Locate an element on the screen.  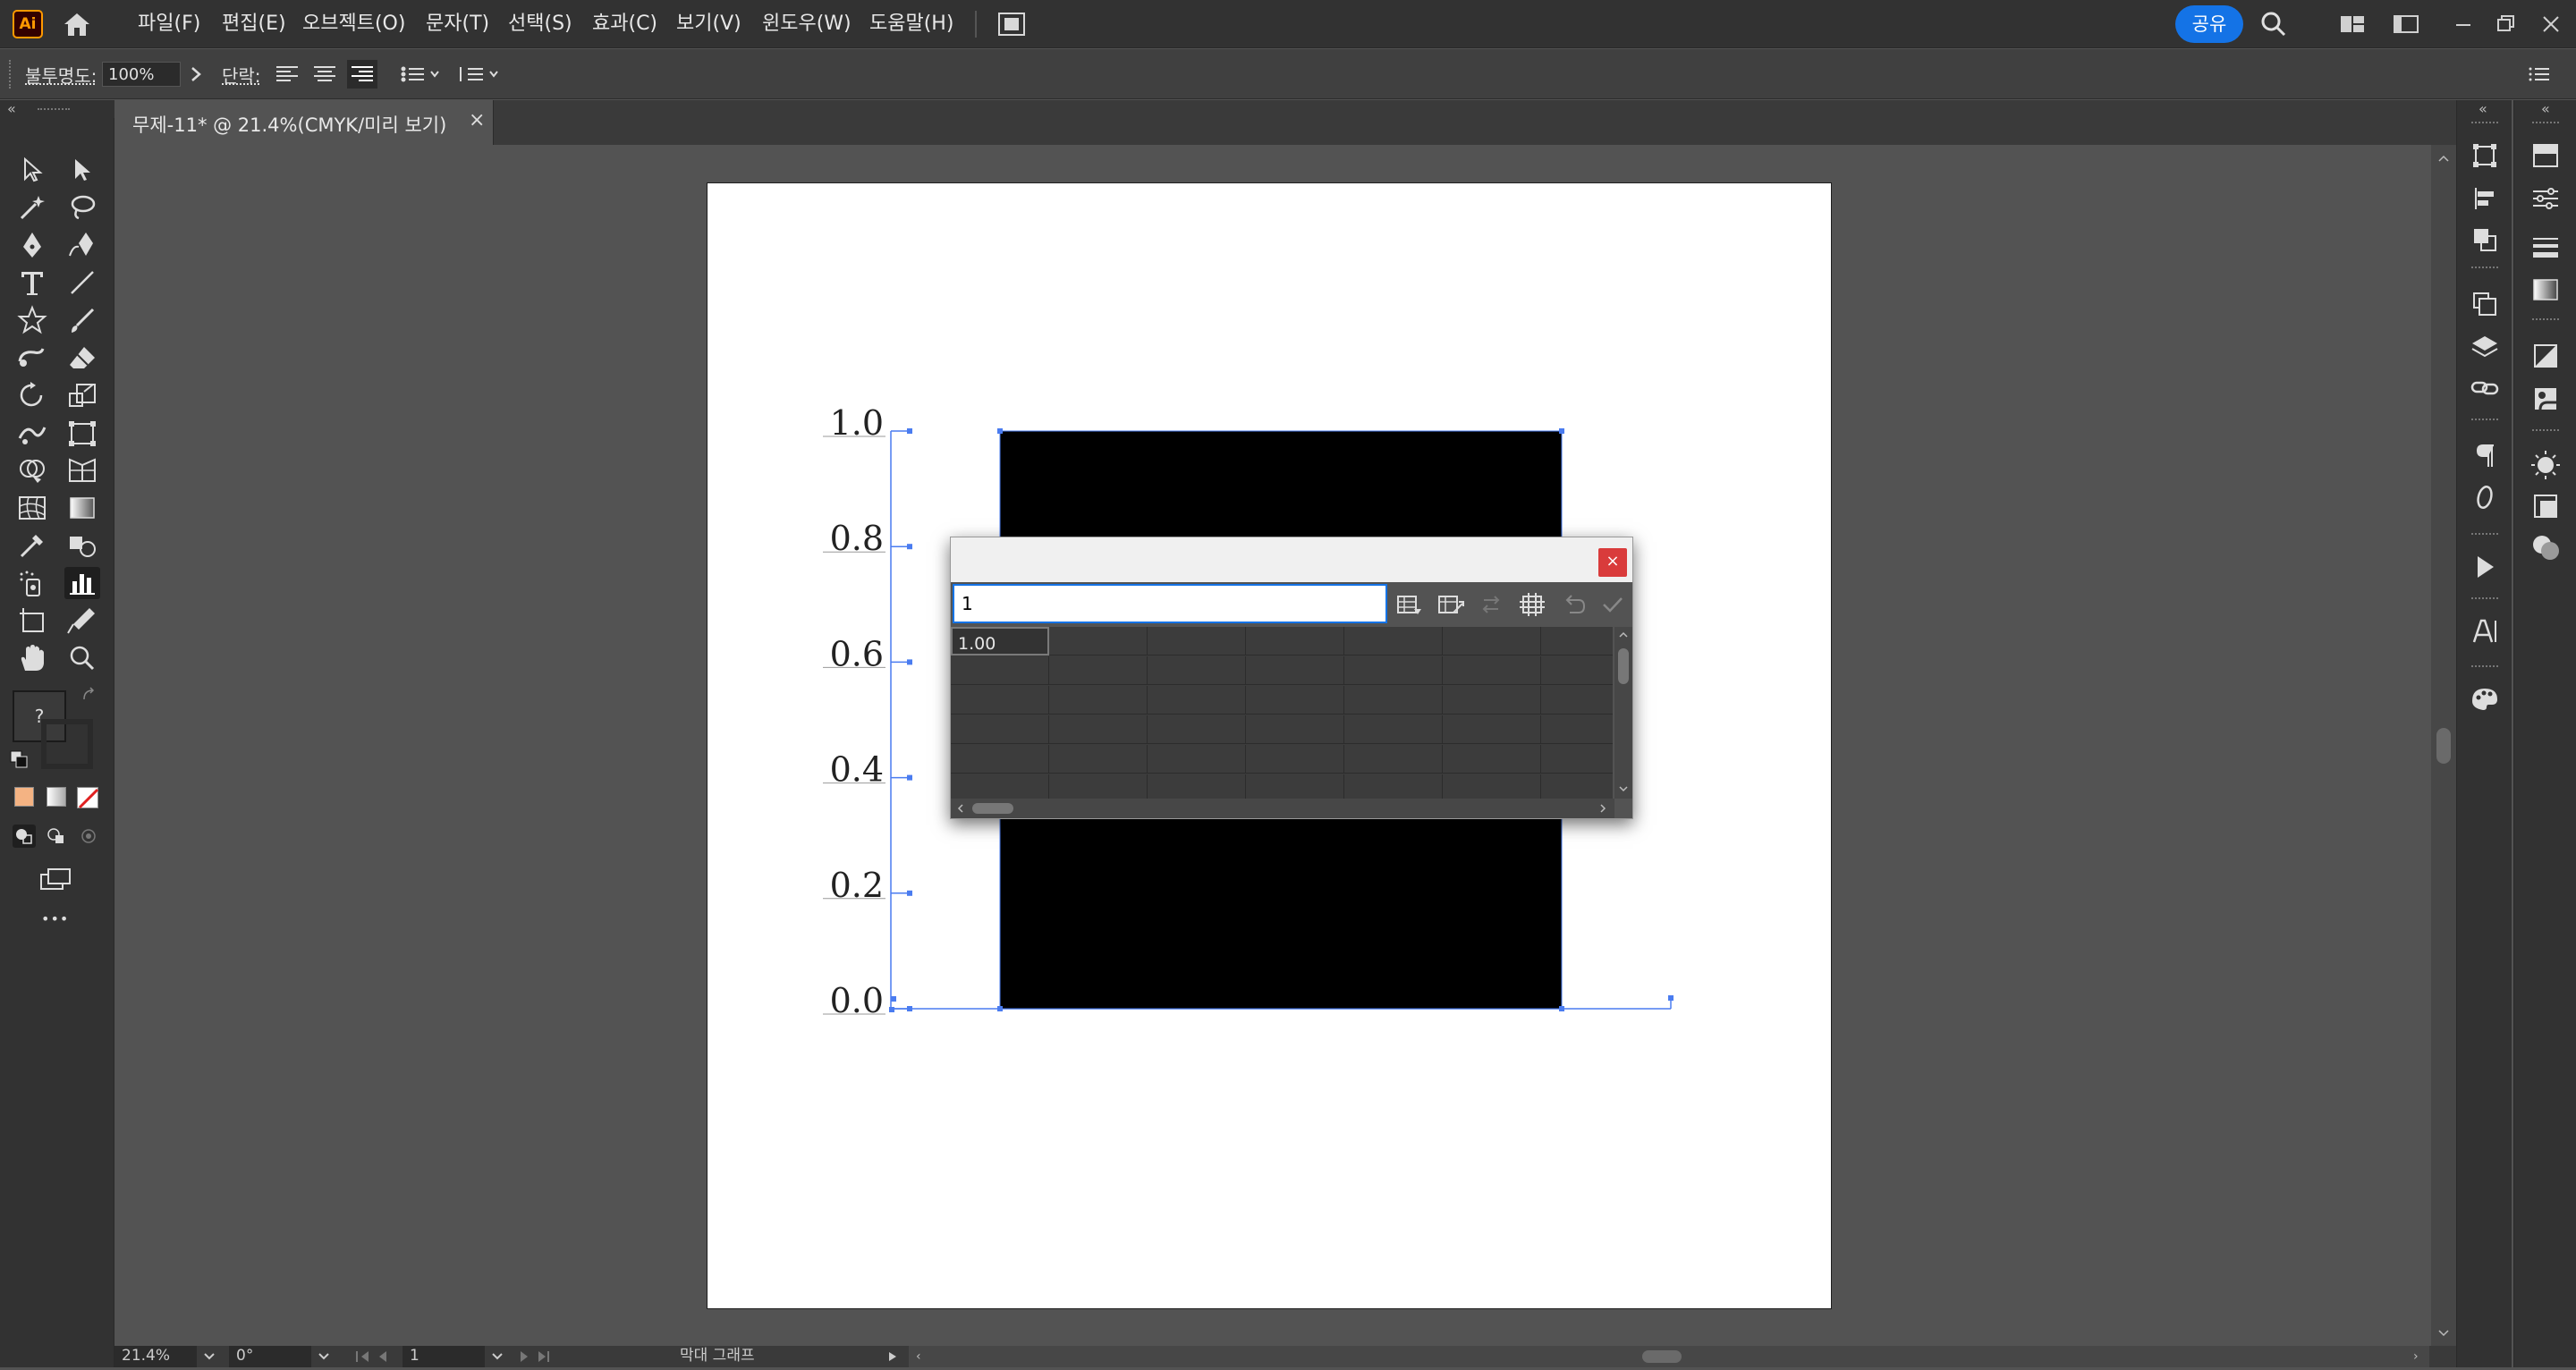
draw-behind-icon is located at coordinates (56, 836).